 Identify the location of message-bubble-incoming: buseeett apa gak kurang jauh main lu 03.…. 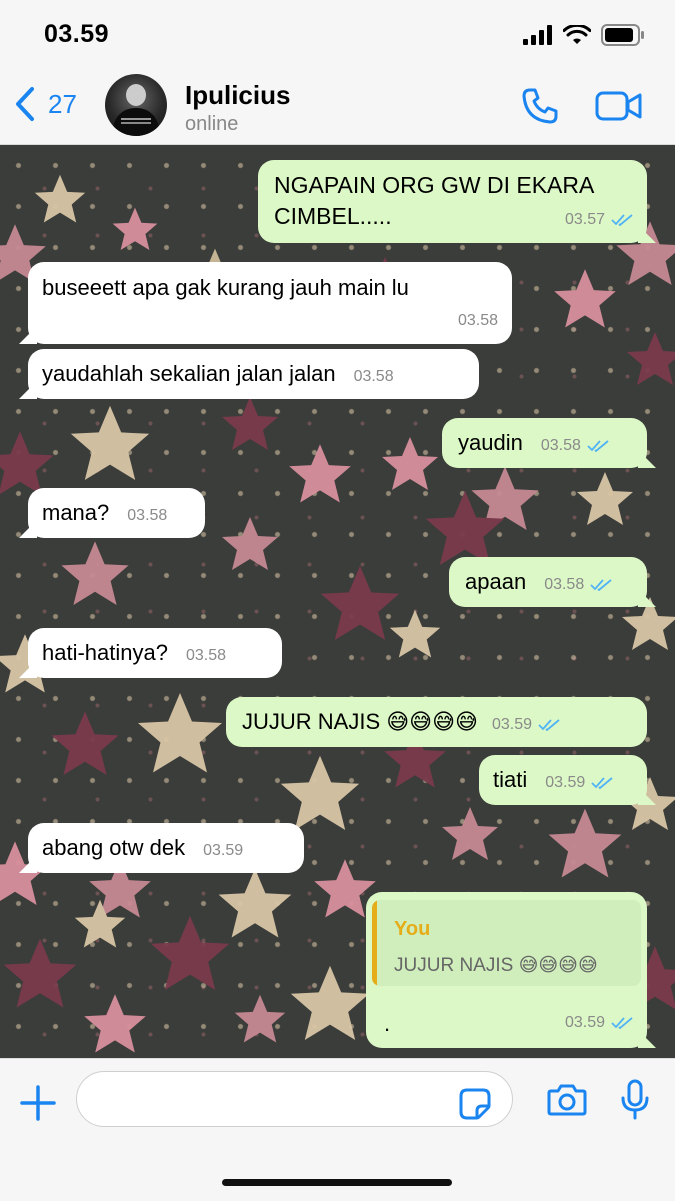
(265, 303).